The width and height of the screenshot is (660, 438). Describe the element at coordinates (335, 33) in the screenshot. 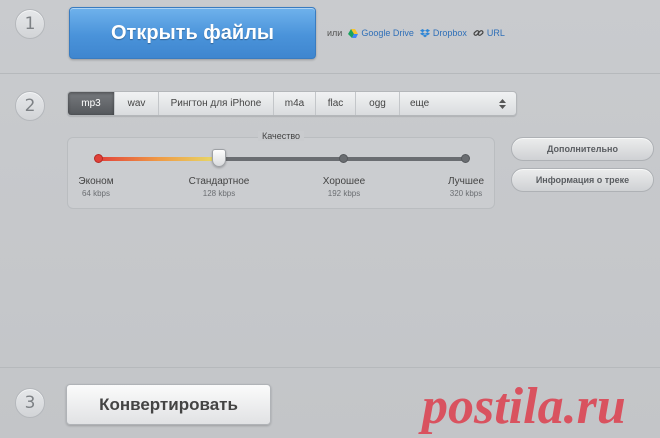

I see `or-label: или` at that location.